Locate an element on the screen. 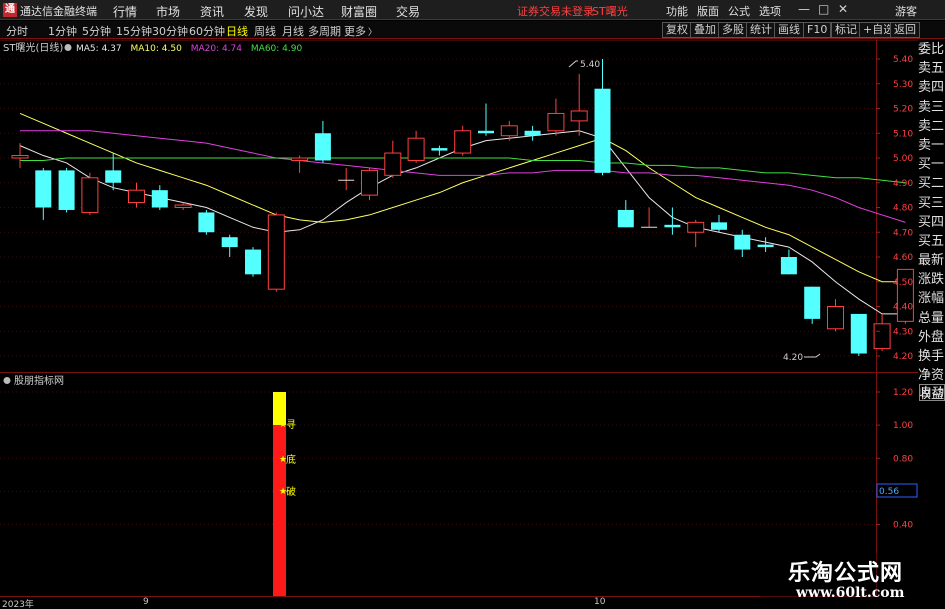 This screenshot has width=945, height=609. user-label: 游客 is located at coordinates (906, 11).